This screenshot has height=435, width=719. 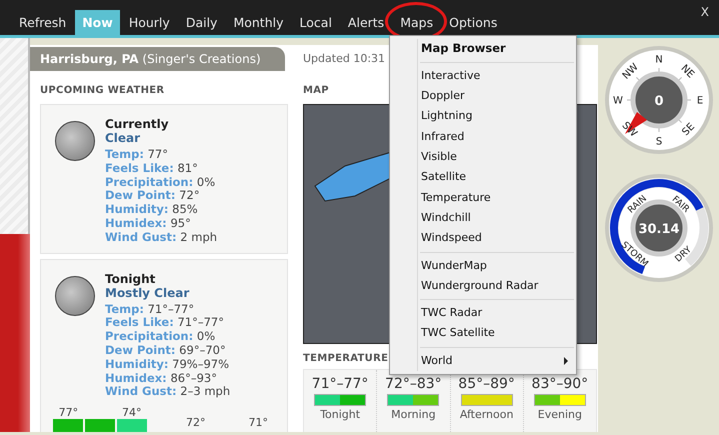 What do you see at coordinates (68, 413) in the screenshot?
I see `bar-label: 77°` at bounding box center [68, 413].